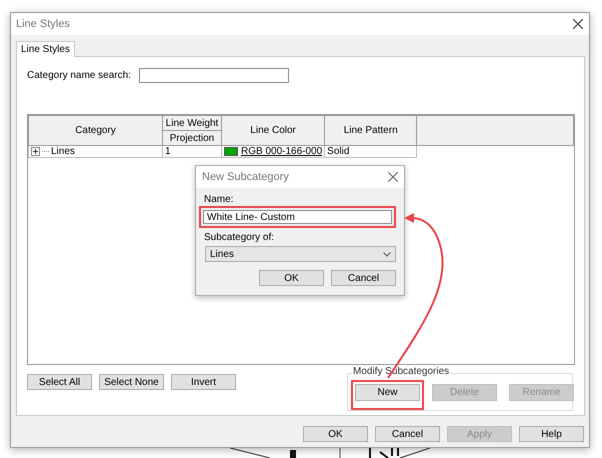 The height and width of the screenshot is (458, 602). Describe the element at coordinates (35, 151) in the screenshot. I see `expand-icon` at that location.